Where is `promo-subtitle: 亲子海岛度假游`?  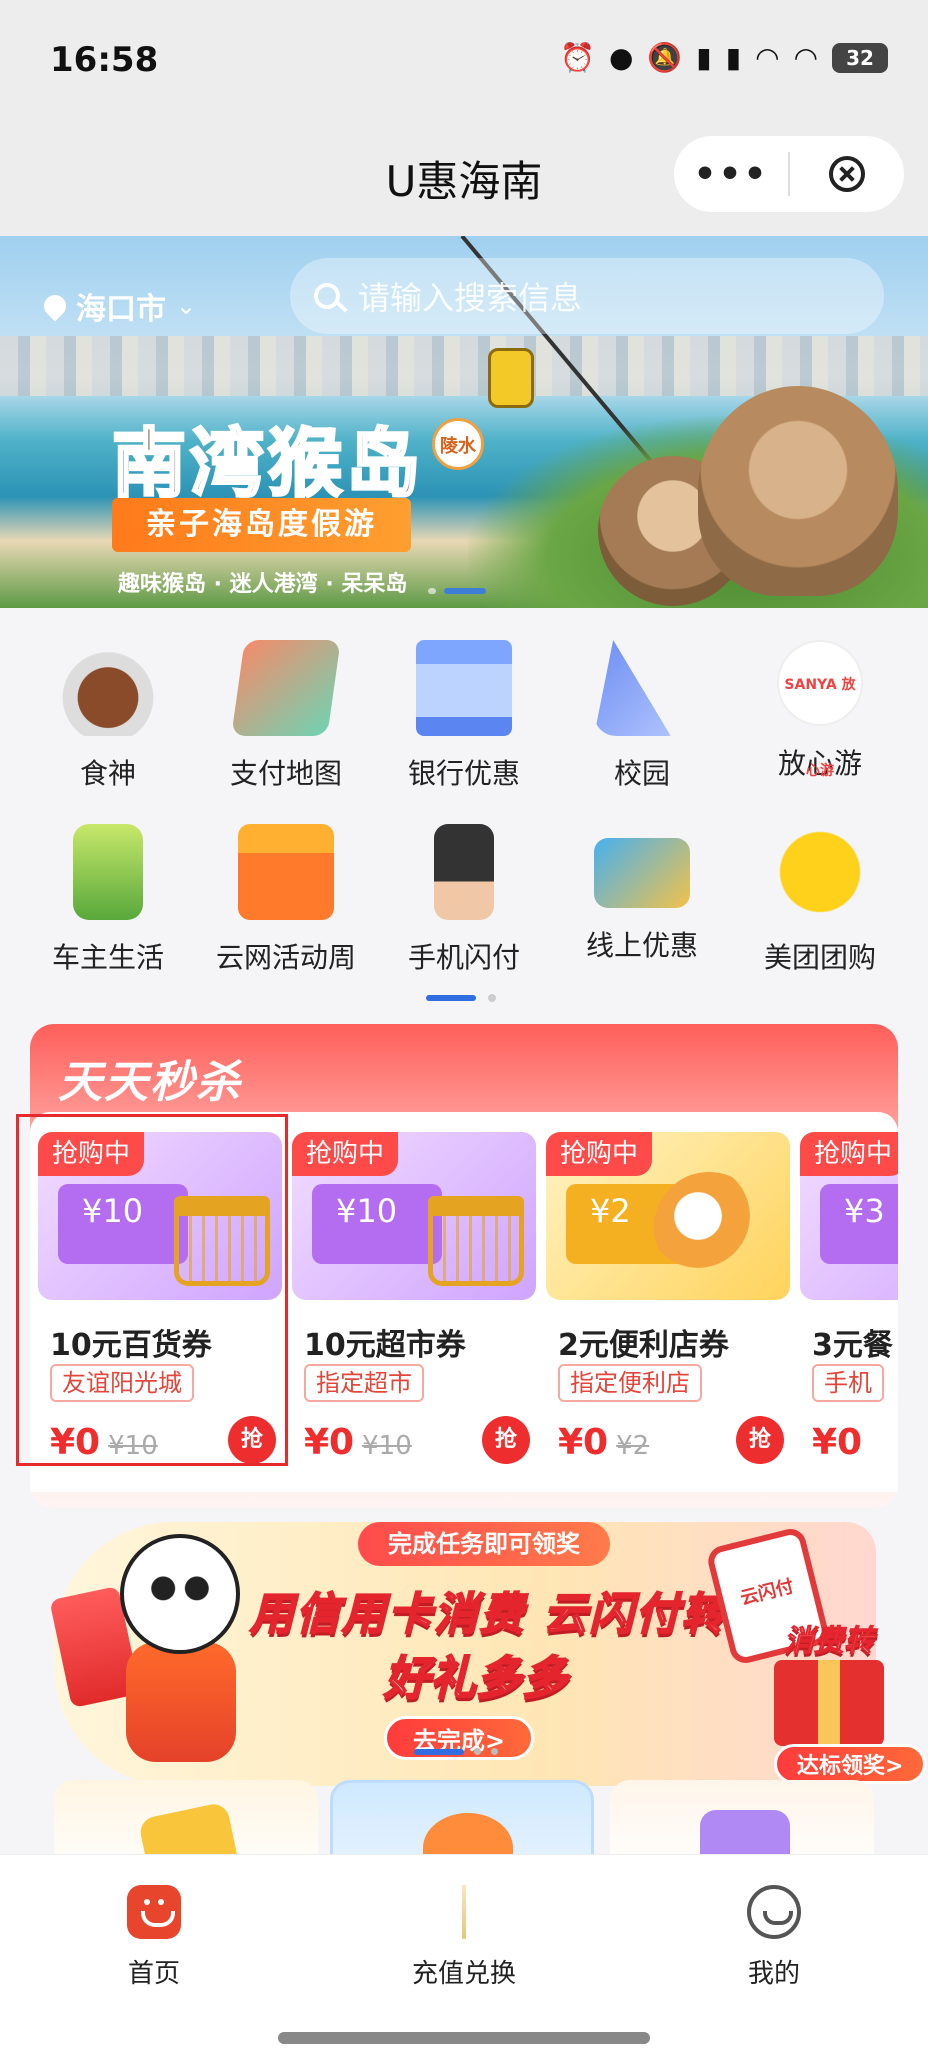 promo-subtitle: 亲子海岛度假游 is located at coordinates (261, 525).